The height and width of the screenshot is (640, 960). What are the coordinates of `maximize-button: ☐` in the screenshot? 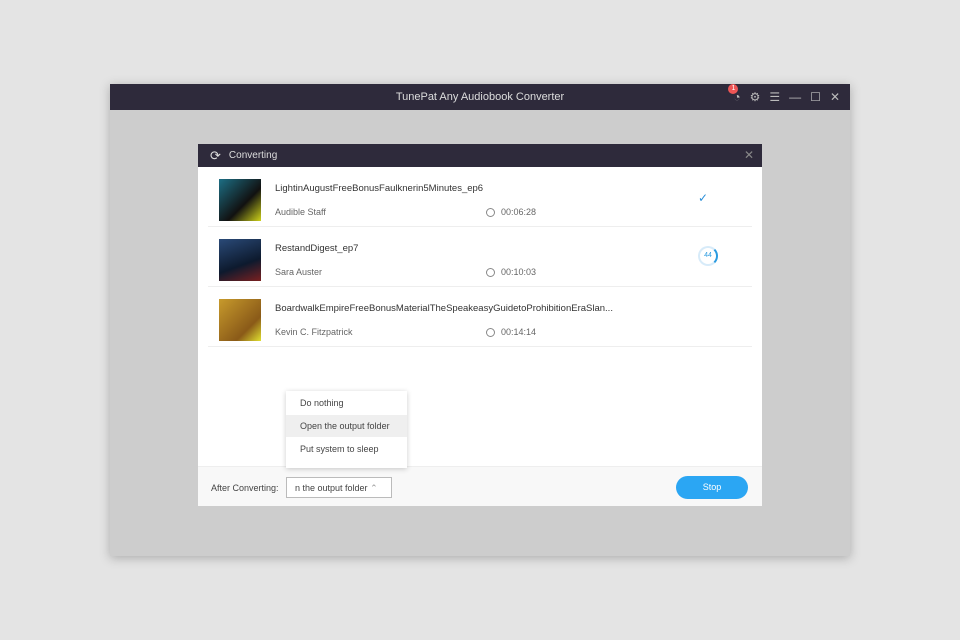 It's located at (815, 97).